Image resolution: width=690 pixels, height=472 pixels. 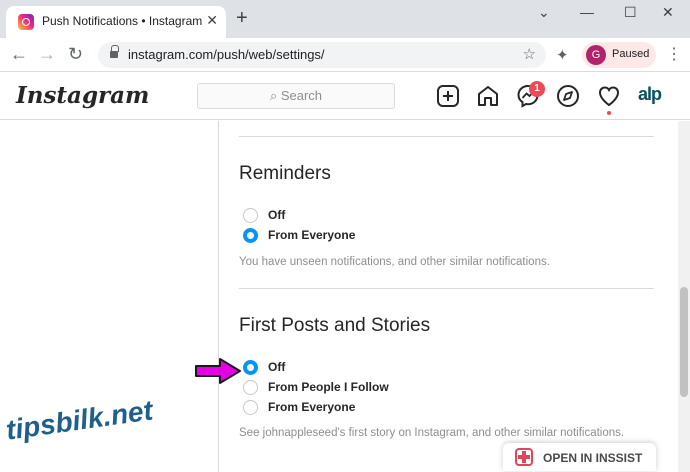 I want to click on home-icon, so click(x=488, y=96).